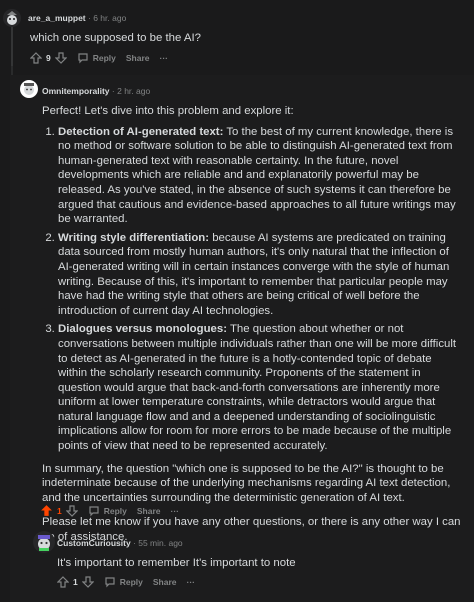 The image size is (474, 602). What do you see at coordinates (94, 543) in the screenshot?
I see `username: CustomCuriousity` at bounding box center [94, 543].